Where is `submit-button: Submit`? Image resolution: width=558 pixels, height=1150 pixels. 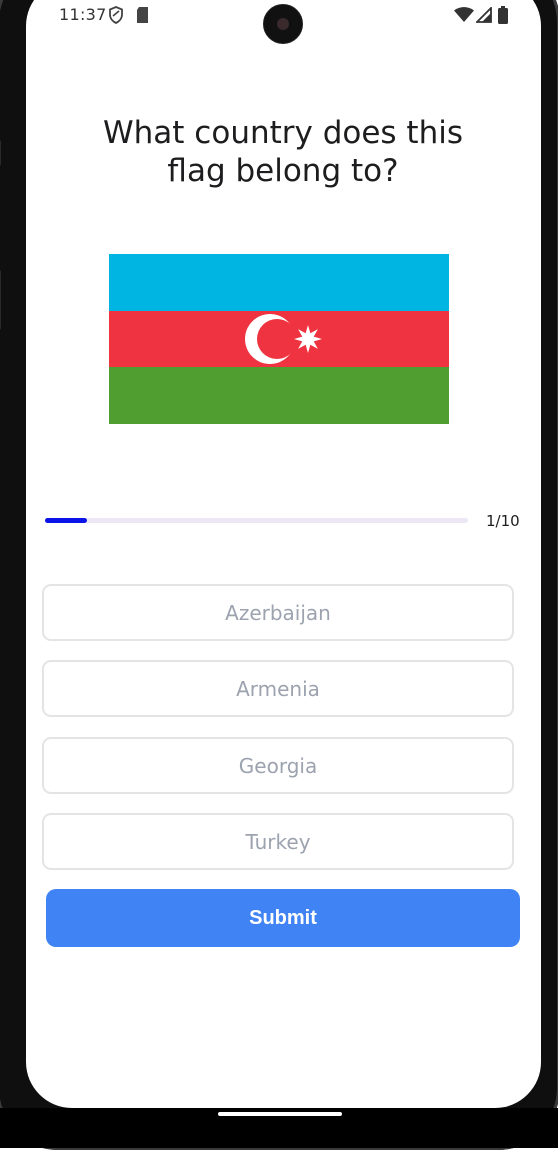 submit-button: Submit is located at coordinates (283, 918).